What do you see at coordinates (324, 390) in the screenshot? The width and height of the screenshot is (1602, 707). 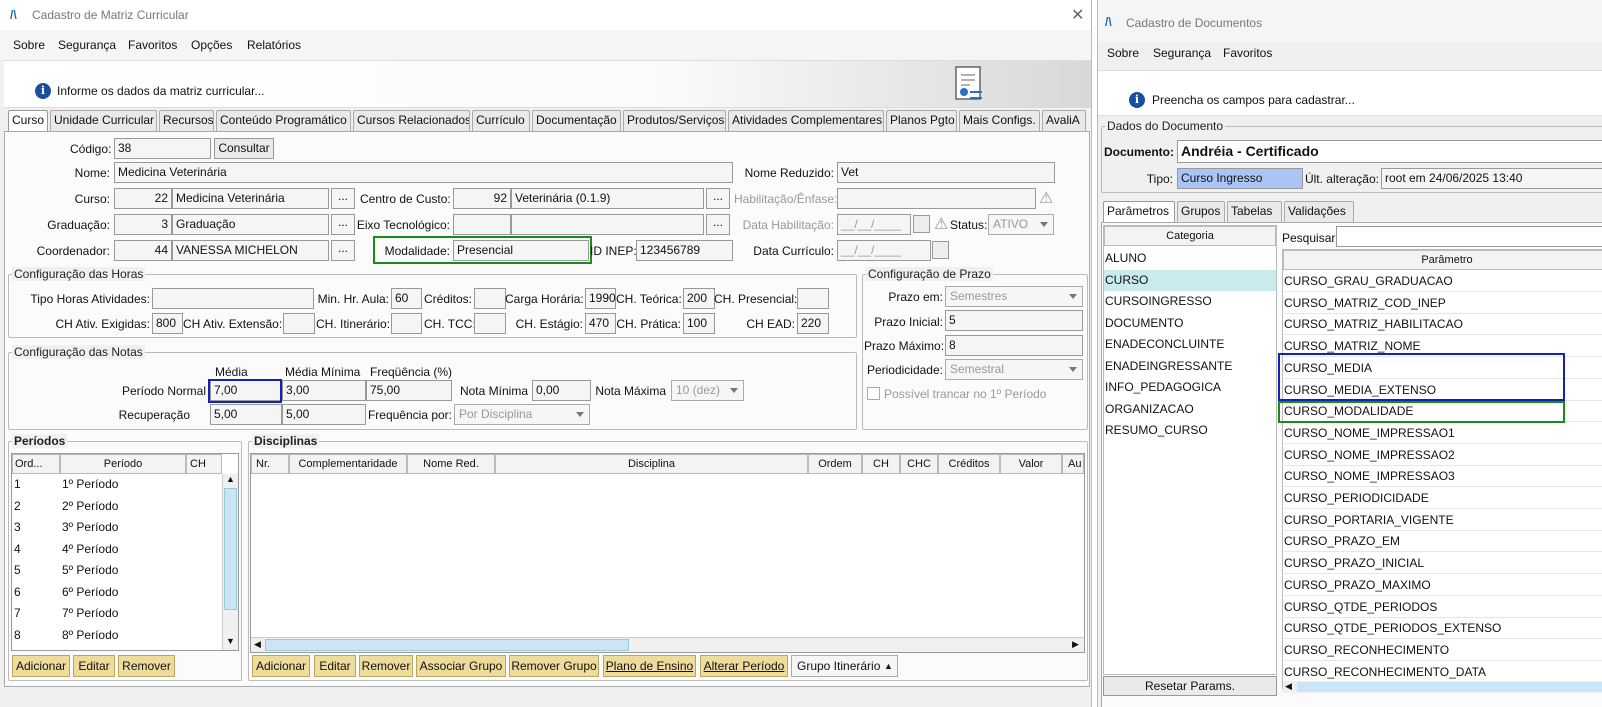 I see `media-minima-input: 3,00` at bounding box center [324, 390].